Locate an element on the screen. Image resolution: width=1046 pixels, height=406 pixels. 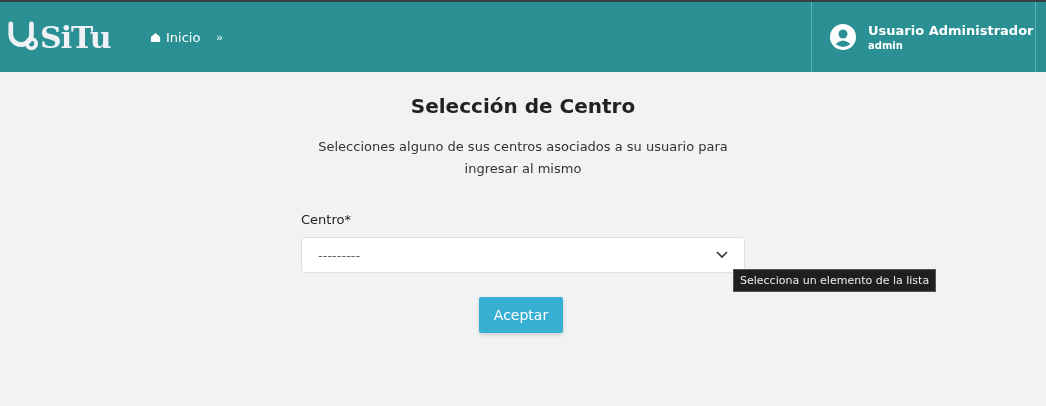
tooltip: Selecciona un elemento de la lista is located at coordinates (835, 280).